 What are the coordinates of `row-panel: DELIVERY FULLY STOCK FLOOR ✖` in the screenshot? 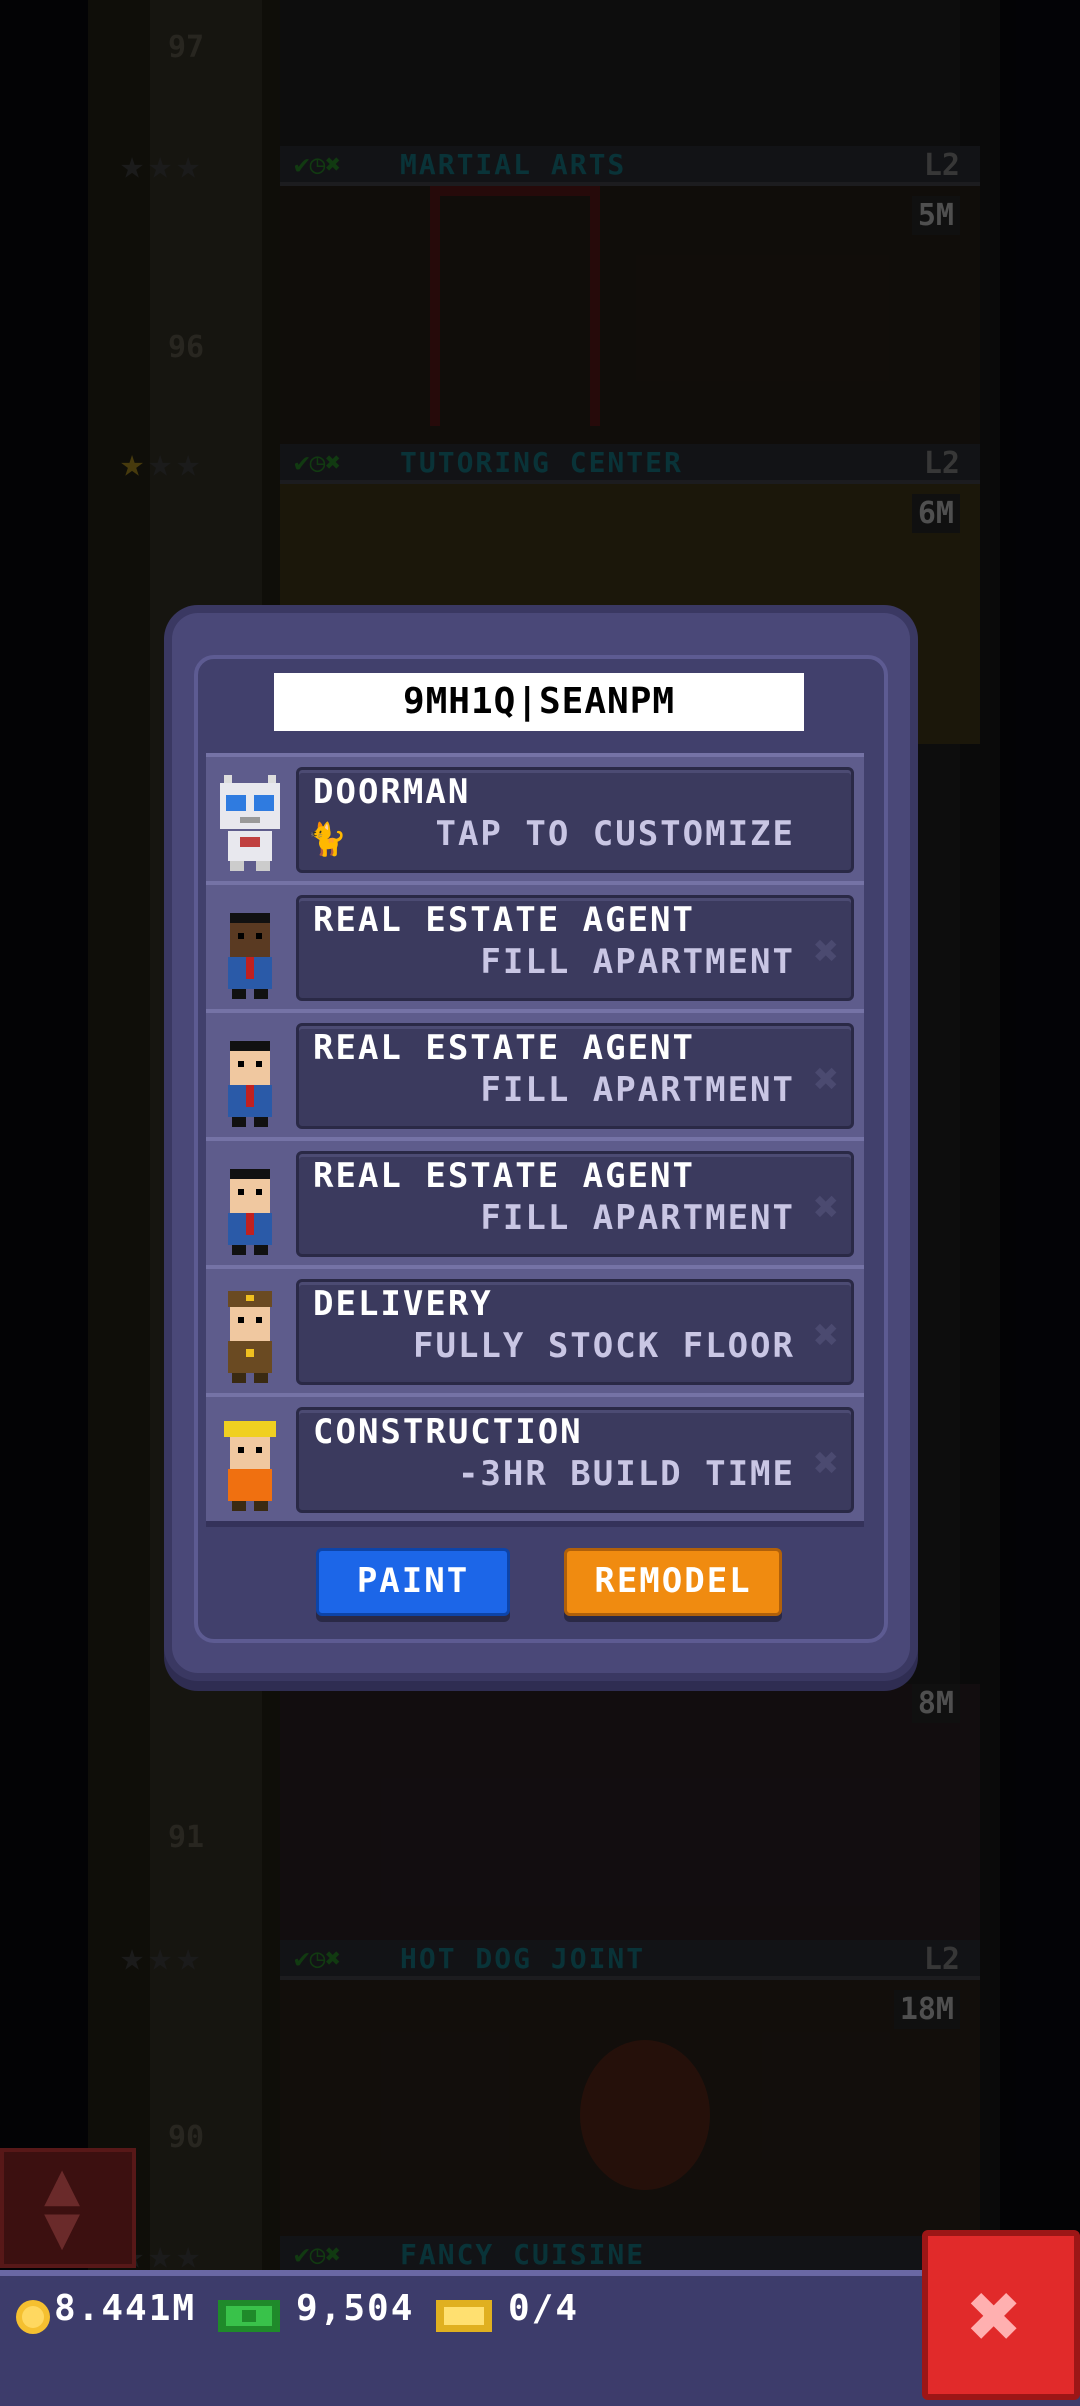 It's located at (575, 1332).